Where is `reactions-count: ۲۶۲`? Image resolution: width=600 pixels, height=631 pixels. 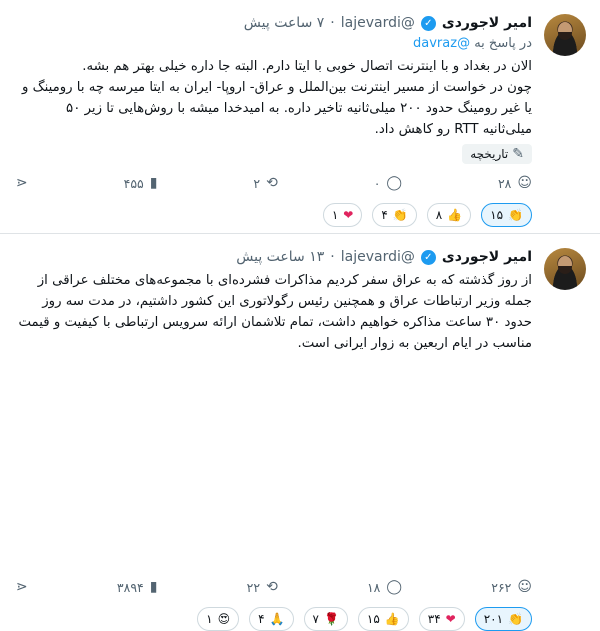 reactions-count: ۲۶۲ is located at coordinates (501, 587).